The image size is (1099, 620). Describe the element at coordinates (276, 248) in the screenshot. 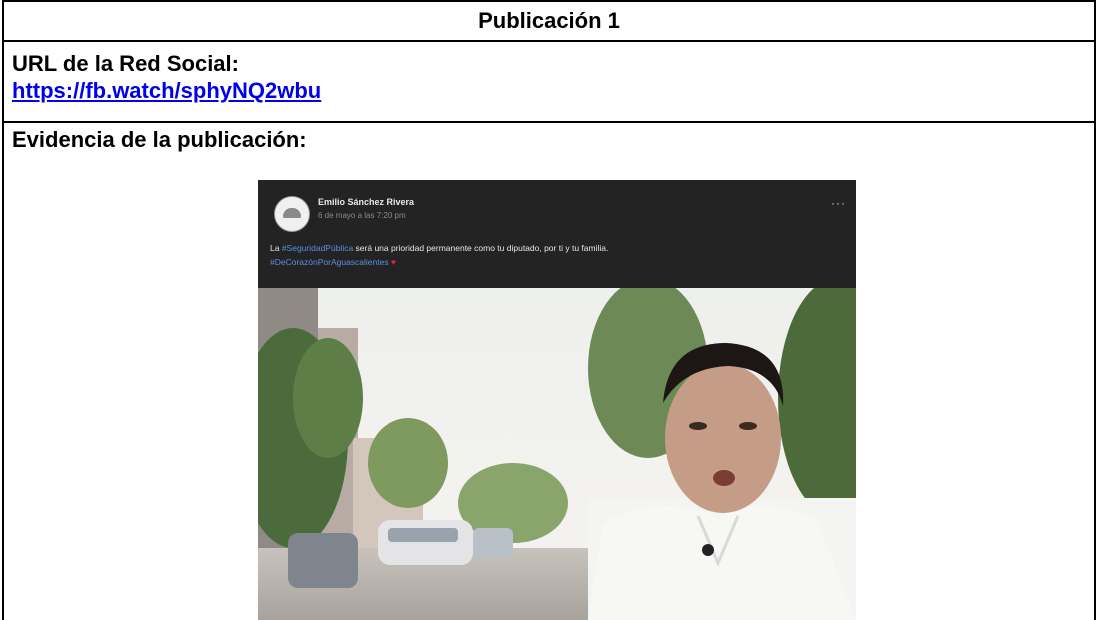

I see `post-text-prefix: La` at that location.